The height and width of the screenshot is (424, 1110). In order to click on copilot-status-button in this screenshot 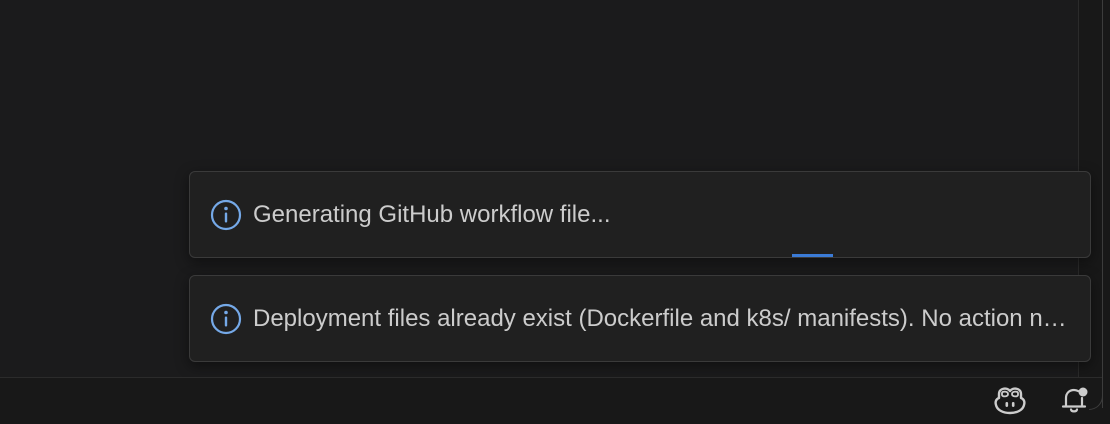, I will do `click(1010, 402)`.